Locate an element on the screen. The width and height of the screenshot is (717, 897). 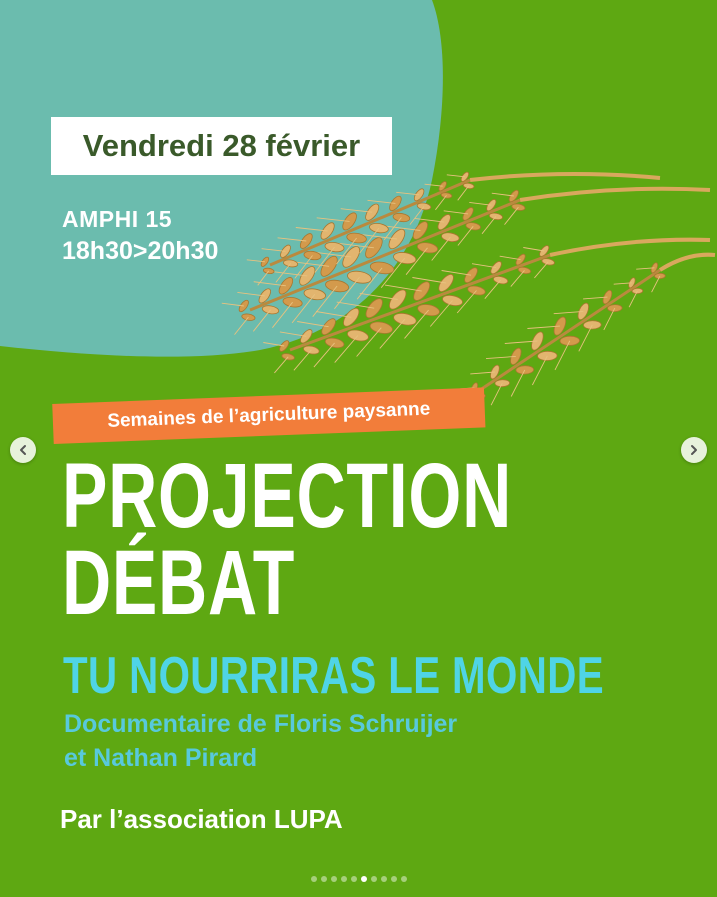
carousel-prev-button is located at coordinates (23, 450).